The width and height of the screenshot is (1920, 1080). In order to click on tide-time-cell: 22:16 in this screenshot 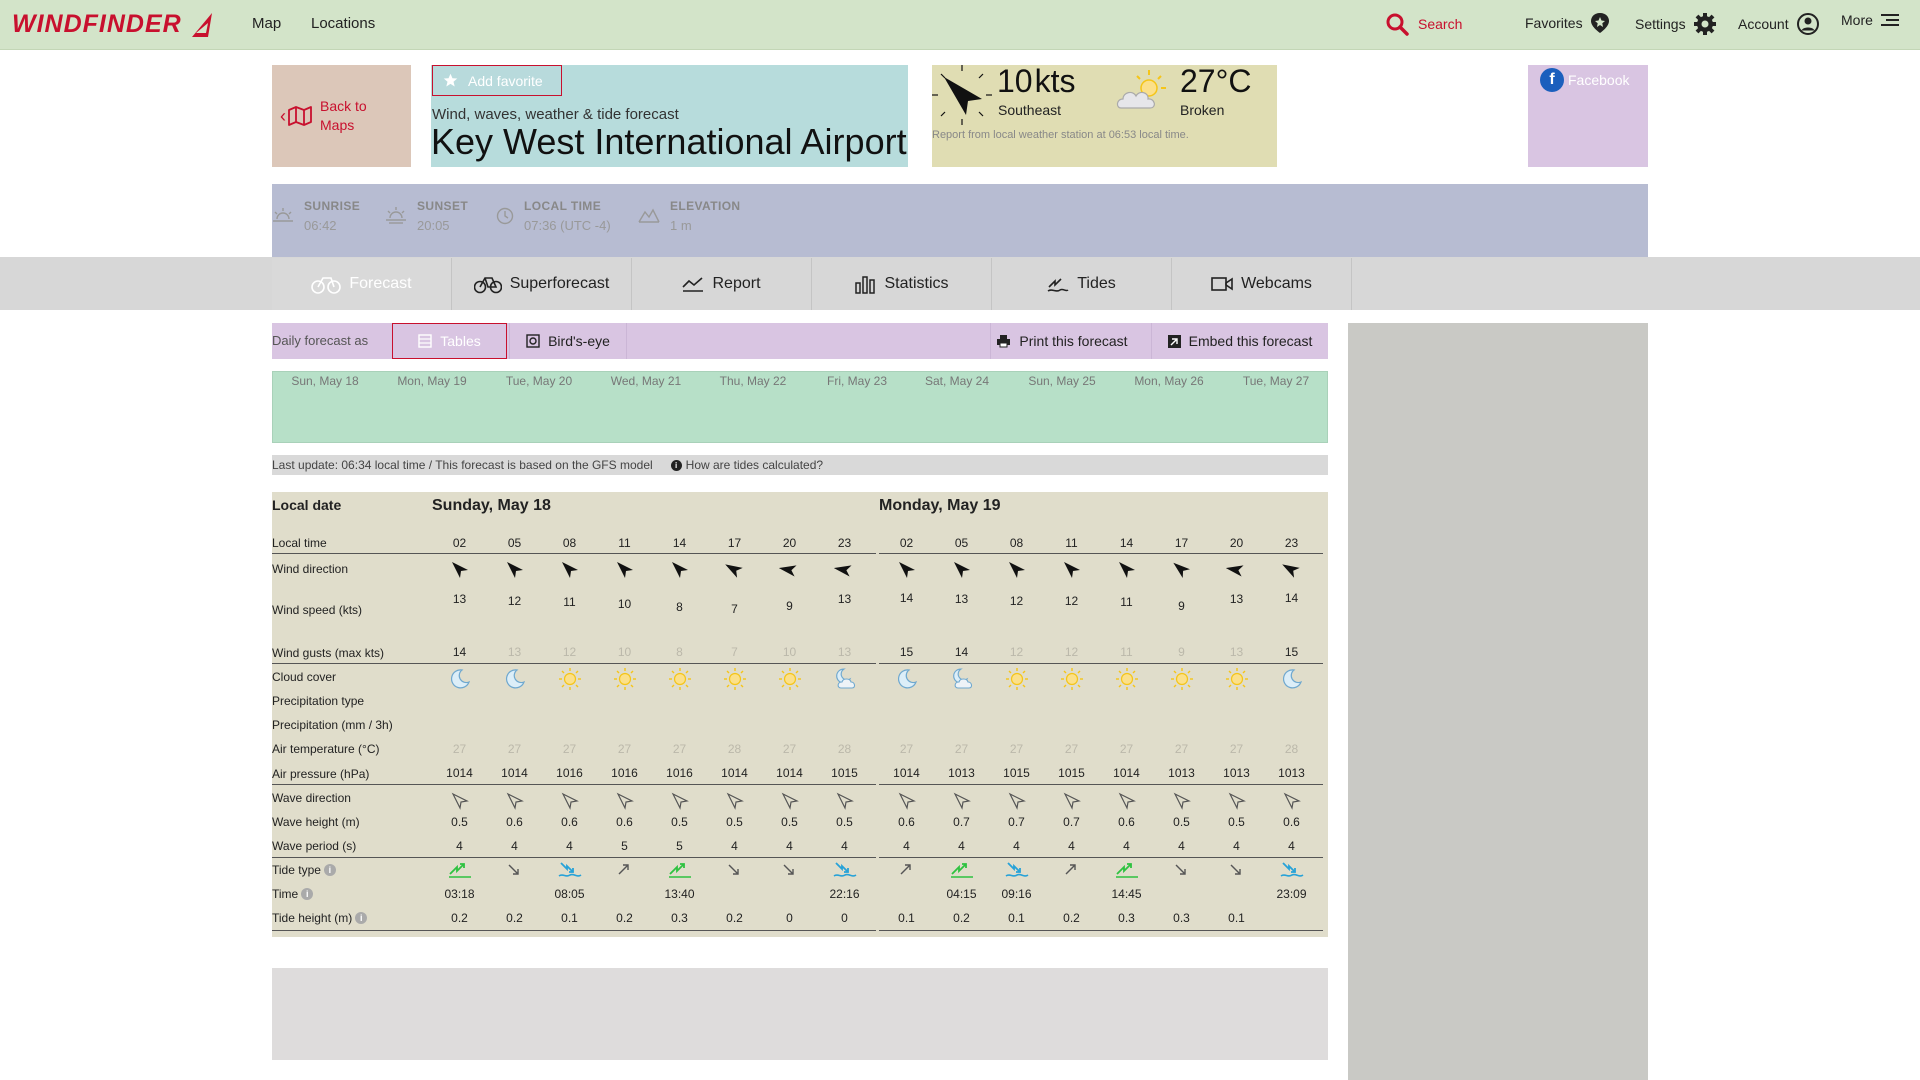, I will do `click(844, 894)`.